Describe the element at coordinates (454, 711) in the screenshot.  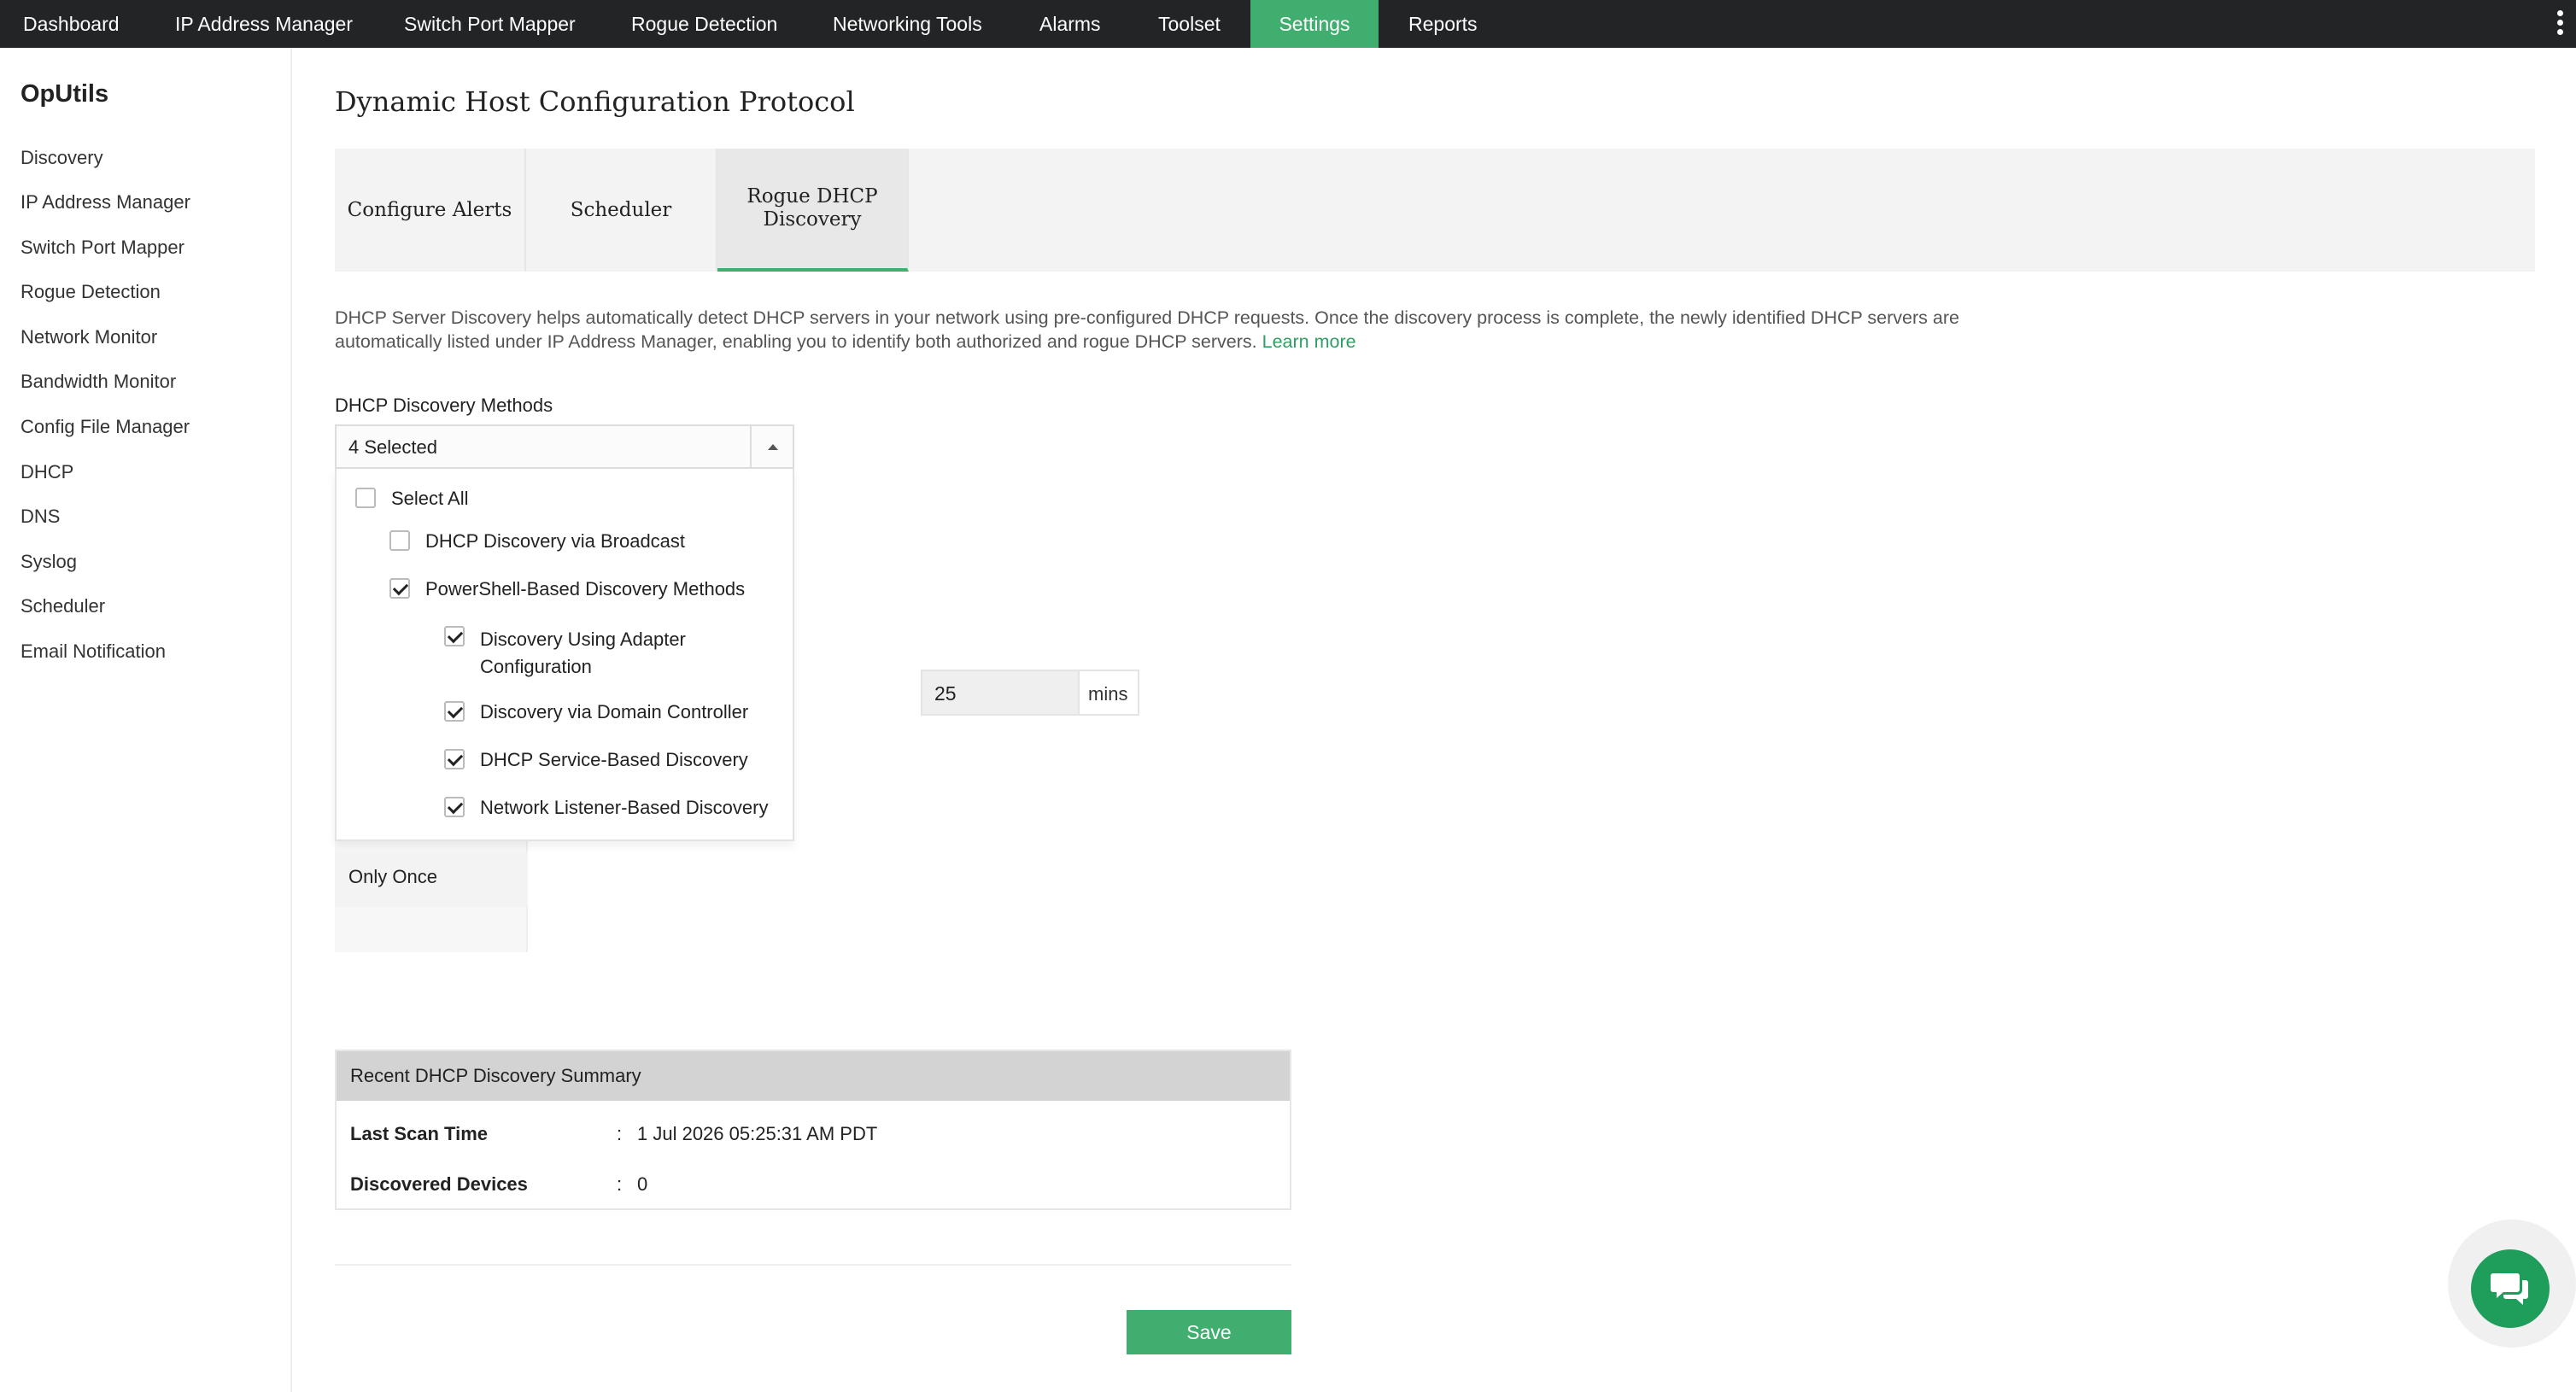
I see `checkbox-domain-controller` at that location.